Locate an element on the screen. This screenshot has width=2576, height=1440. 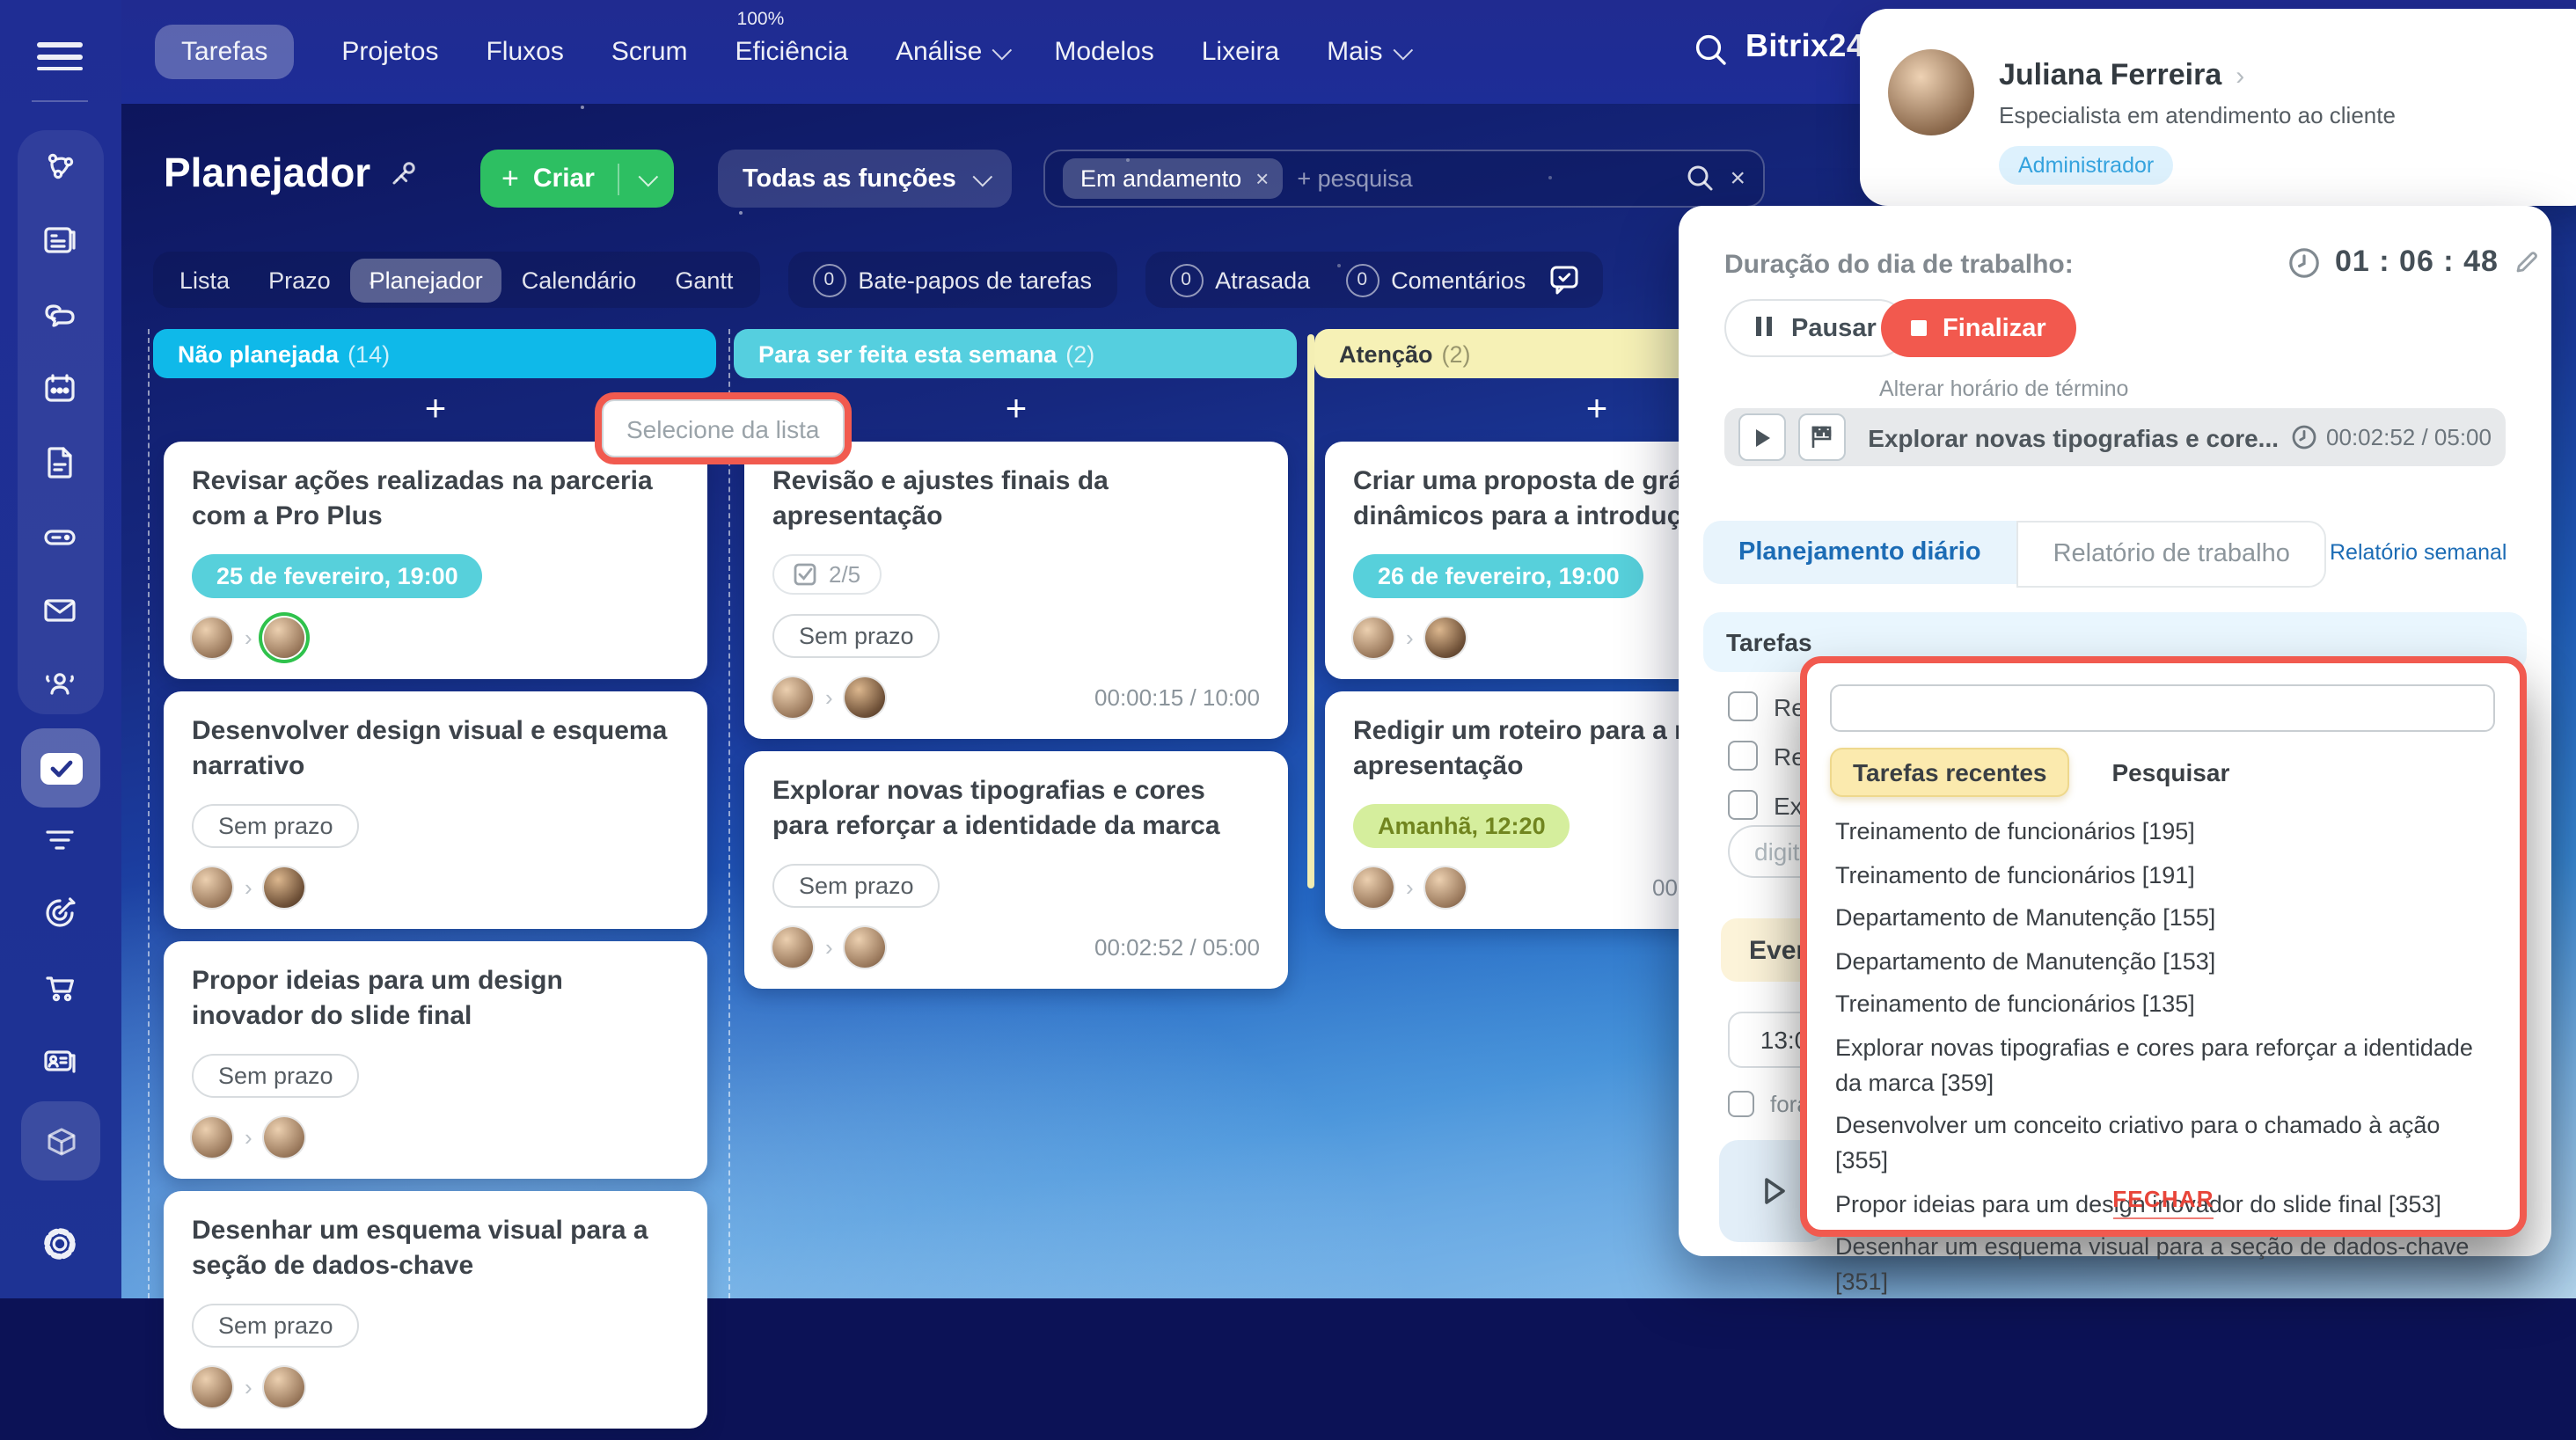
overdue-counter: 0 Atrasada is located at coordinates (1240, 279).